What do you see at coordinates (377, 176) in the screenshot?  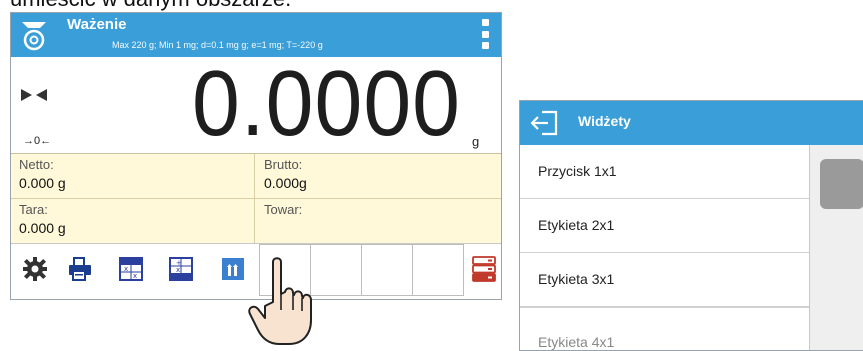 I see `brutto-field: Brutto: 0.000g` at bounding box center [377, 176].